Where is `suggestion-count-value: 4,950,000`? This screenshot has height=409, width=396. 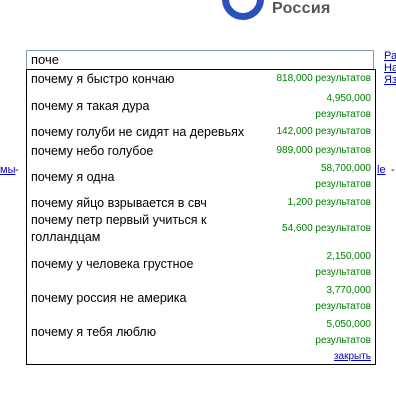
suggestion-count-value: 4,950,000 is located at coordinates (349, 98).